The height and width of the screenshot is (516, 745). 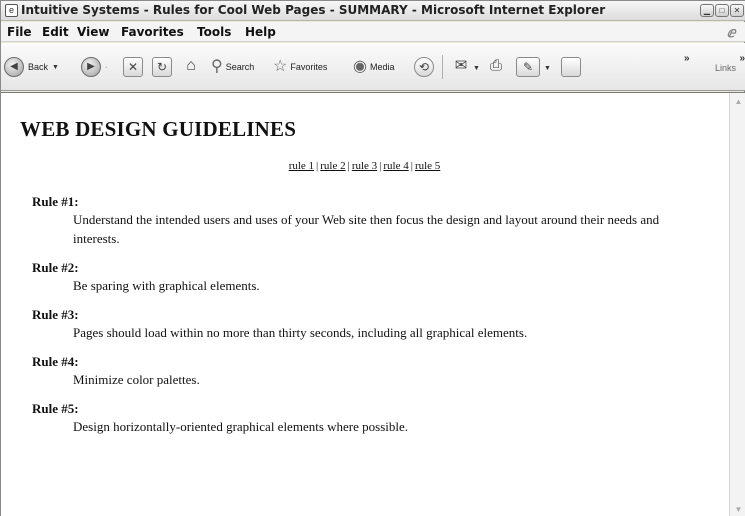 I want to click on rule-item: Rule #4: Minimize color palettes., so click(x=367, y=371).